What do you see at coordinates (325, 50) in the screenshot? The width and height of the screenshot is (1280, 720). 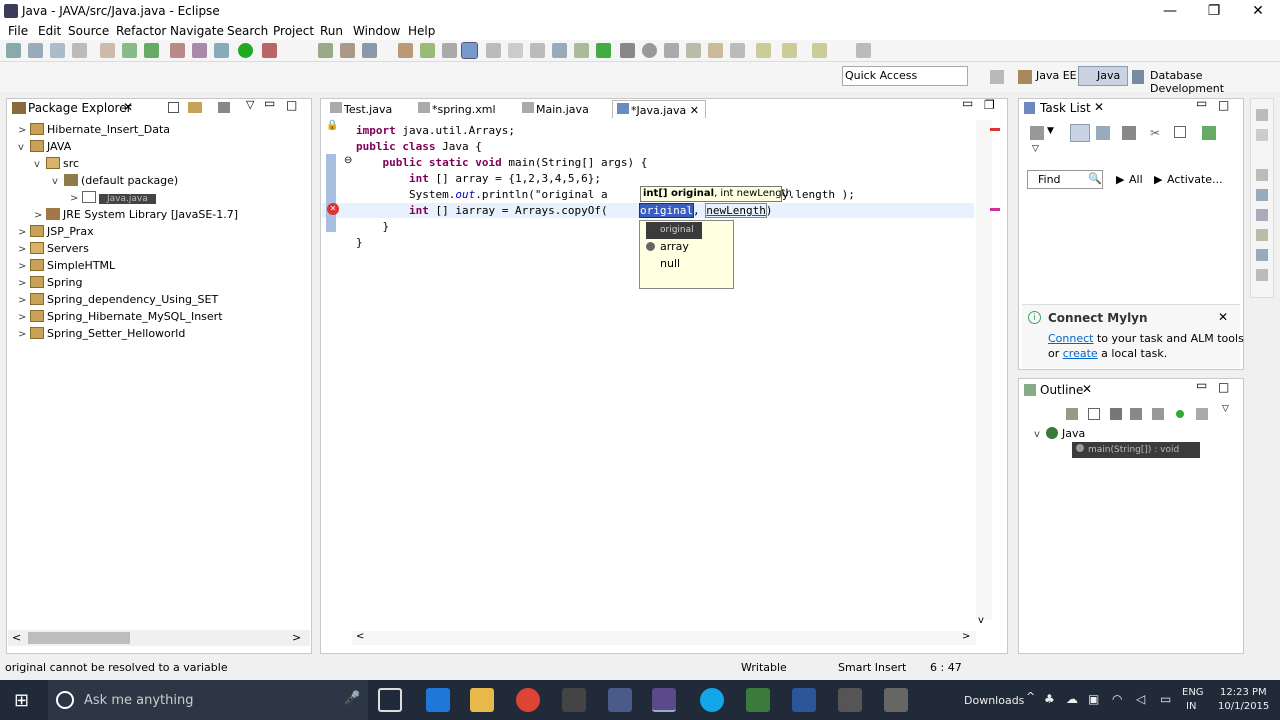 I see `new-java-project-icon` at bounding box center [325, 50].